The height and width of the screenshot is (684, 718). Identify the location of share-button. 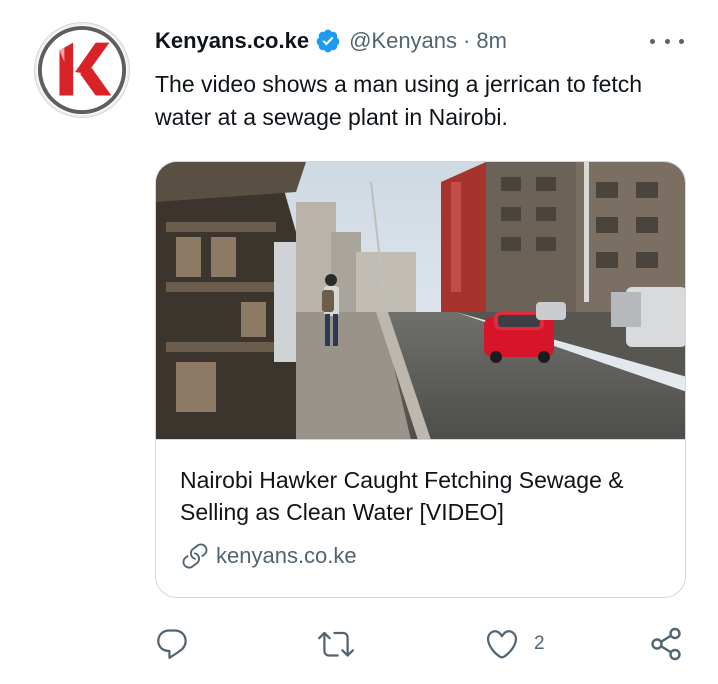
(666, 644).